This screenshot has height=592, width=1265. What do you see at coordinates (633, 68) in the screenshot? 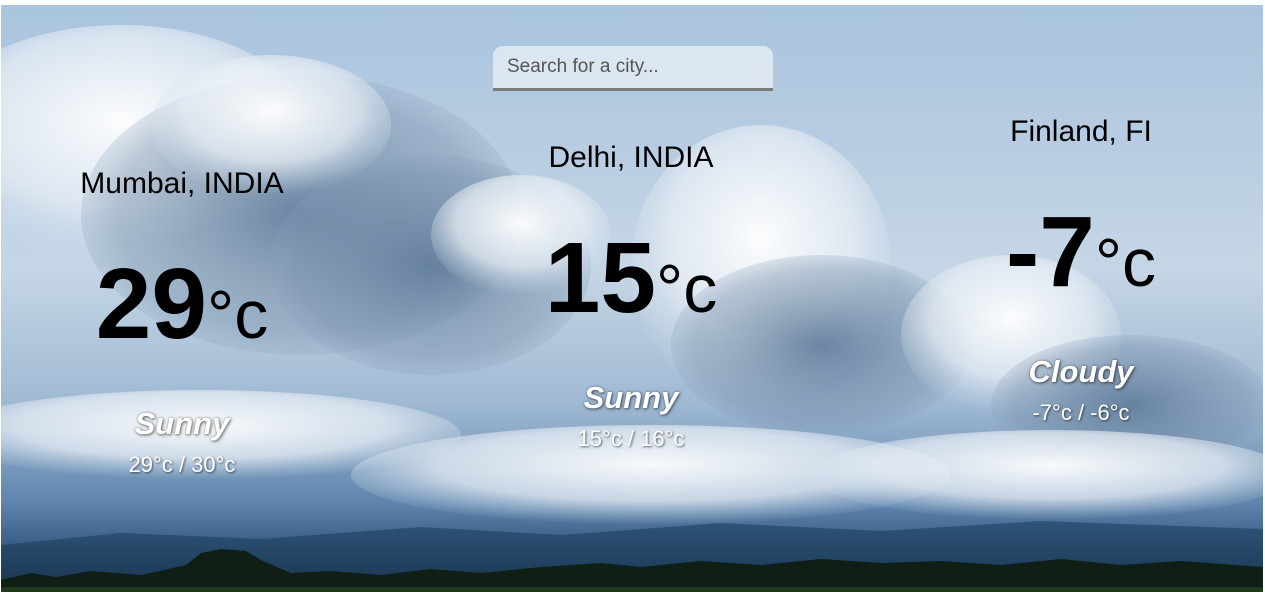
I see `city-search-input` at bounding box center [633, 68].